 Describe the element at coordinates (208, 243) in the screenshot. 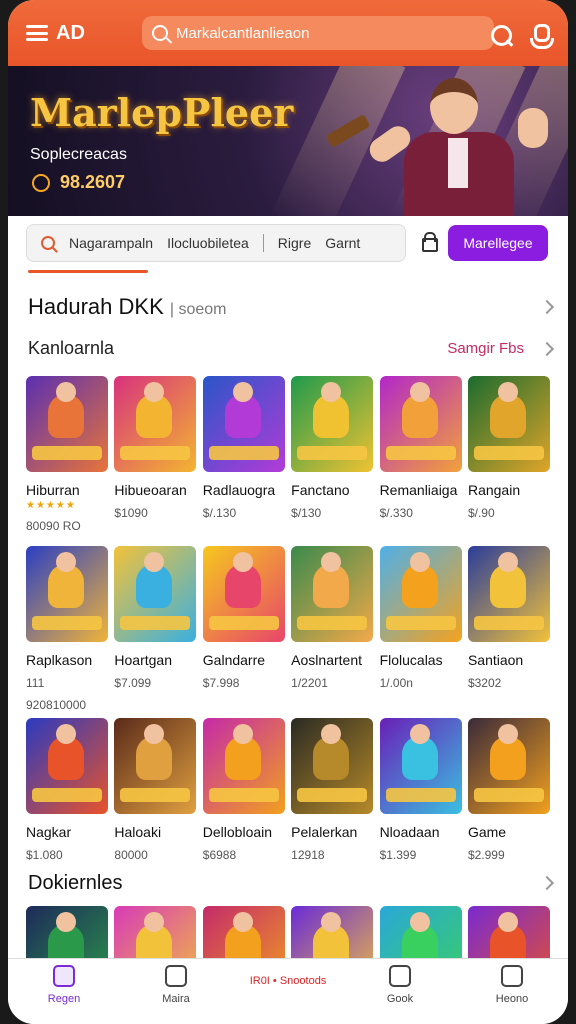

I see `filter-chip: Ilocluobiletea` at that location.